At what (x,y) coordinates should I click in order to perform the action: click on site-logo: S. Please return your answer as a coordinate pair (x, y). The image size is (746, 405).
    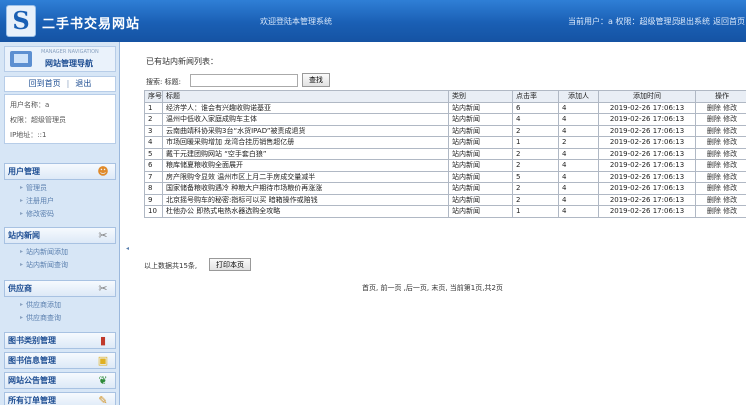
    Looking at the image, I should click on (21, 21).